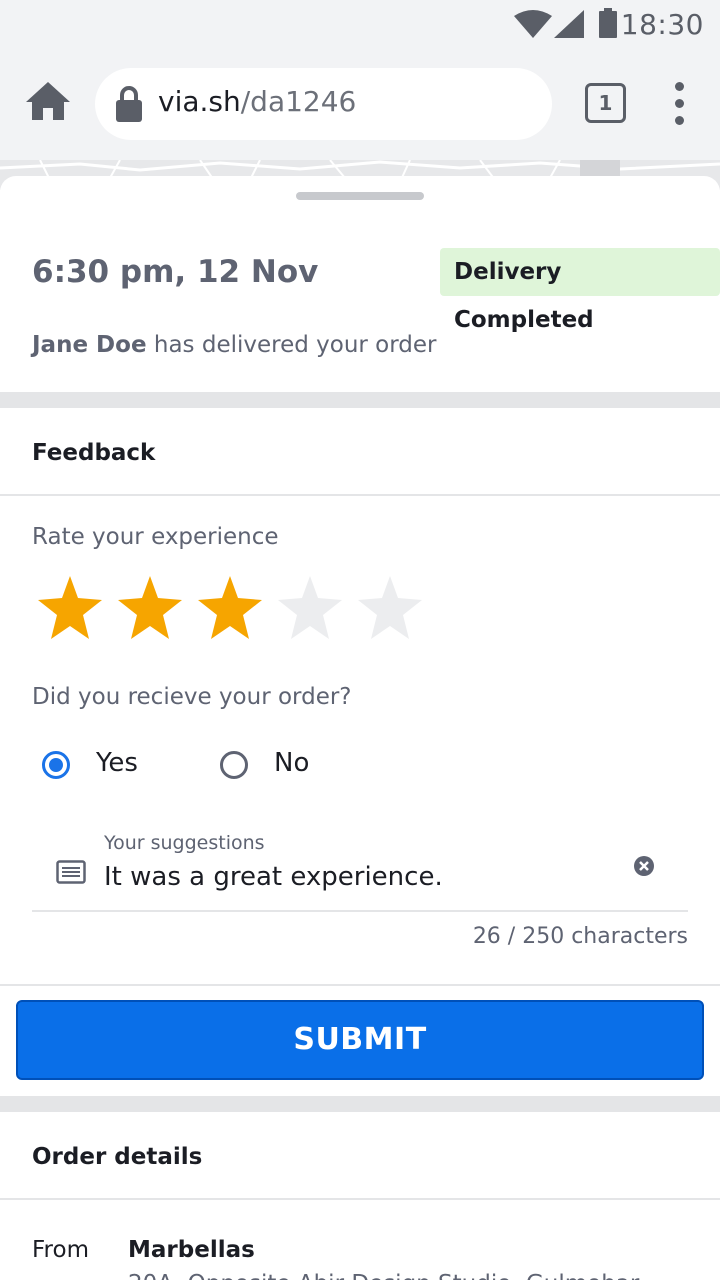 Image resolution: width=720 pixels, height=1280 pixels. What do you see at coordinates (291, 345) in the screenshot?
I see `delivery-message-text: has delivered your order` at bounding box center [291, 345].